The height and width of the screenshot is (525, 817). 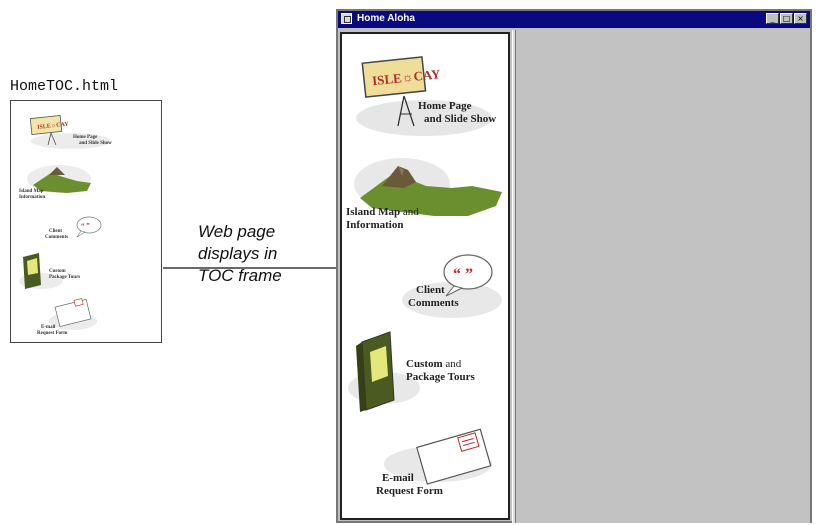 What do you see at coordinates (440, 377) in the screenshot?
I see `toc-label-tours-2: Package Tours` at bounding box center [440, 377].